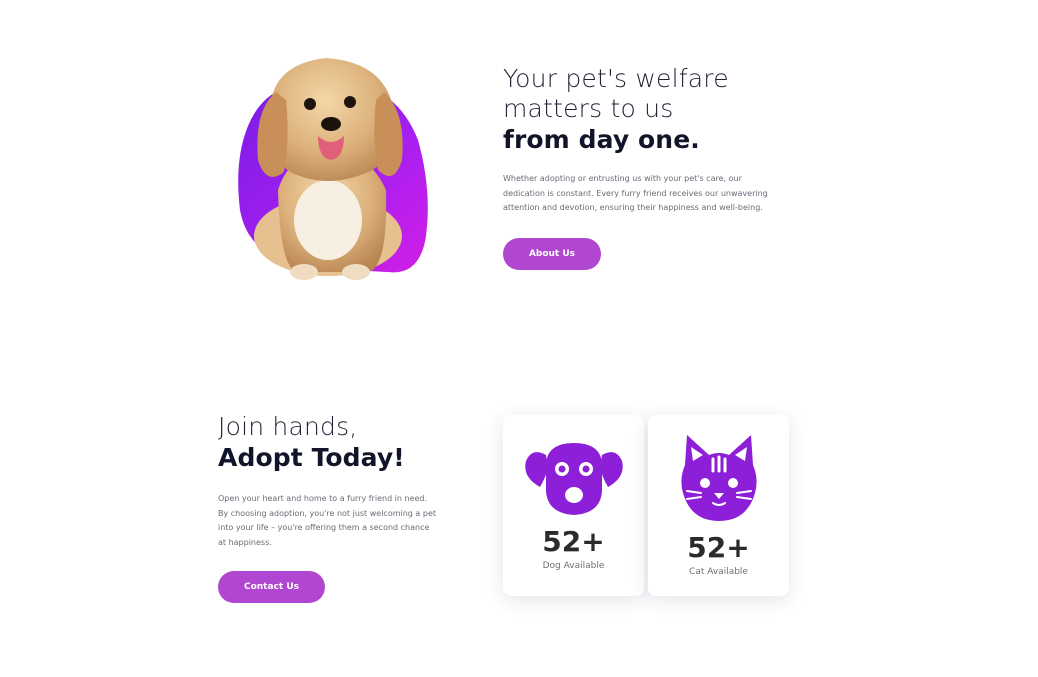 This screenshot has width=1038, height=677. Describe the element at coordinates (718, 479) in the screenshot. I see `cat-icon` at that location.